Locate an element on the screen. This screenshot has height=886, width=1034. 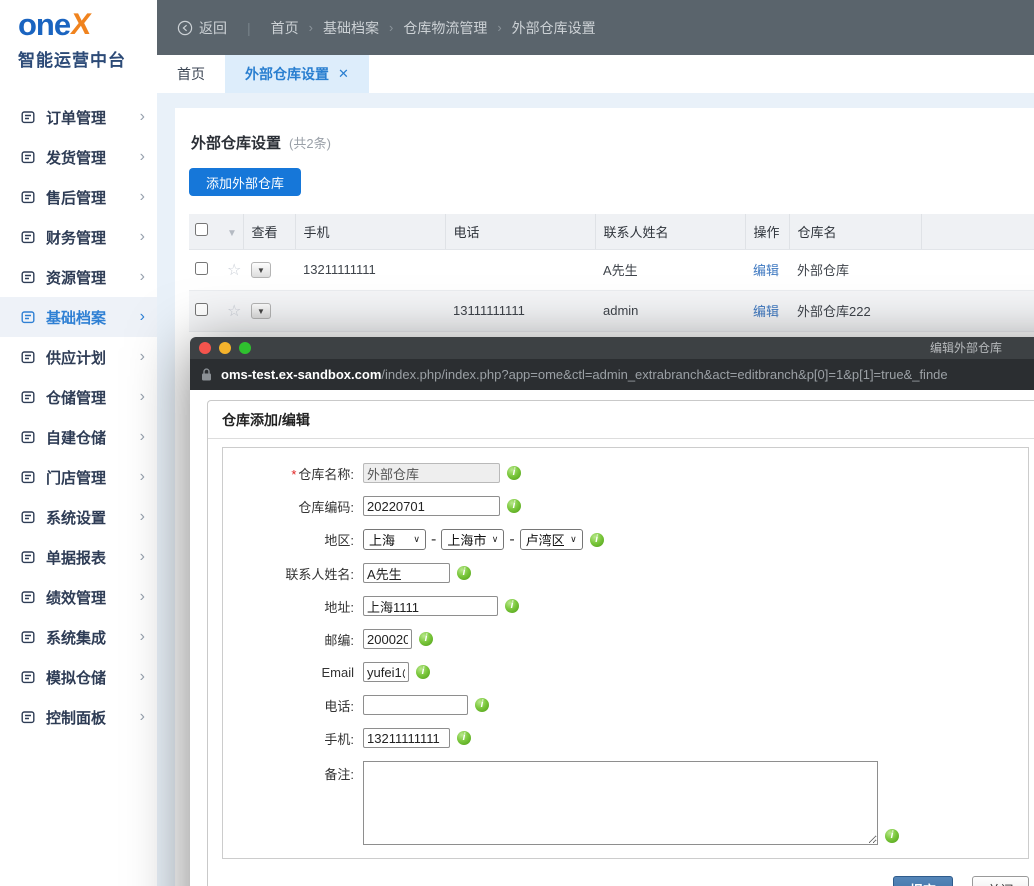
warehouse-name-label: * 仓库名称: is located at coordinates (322, 474).